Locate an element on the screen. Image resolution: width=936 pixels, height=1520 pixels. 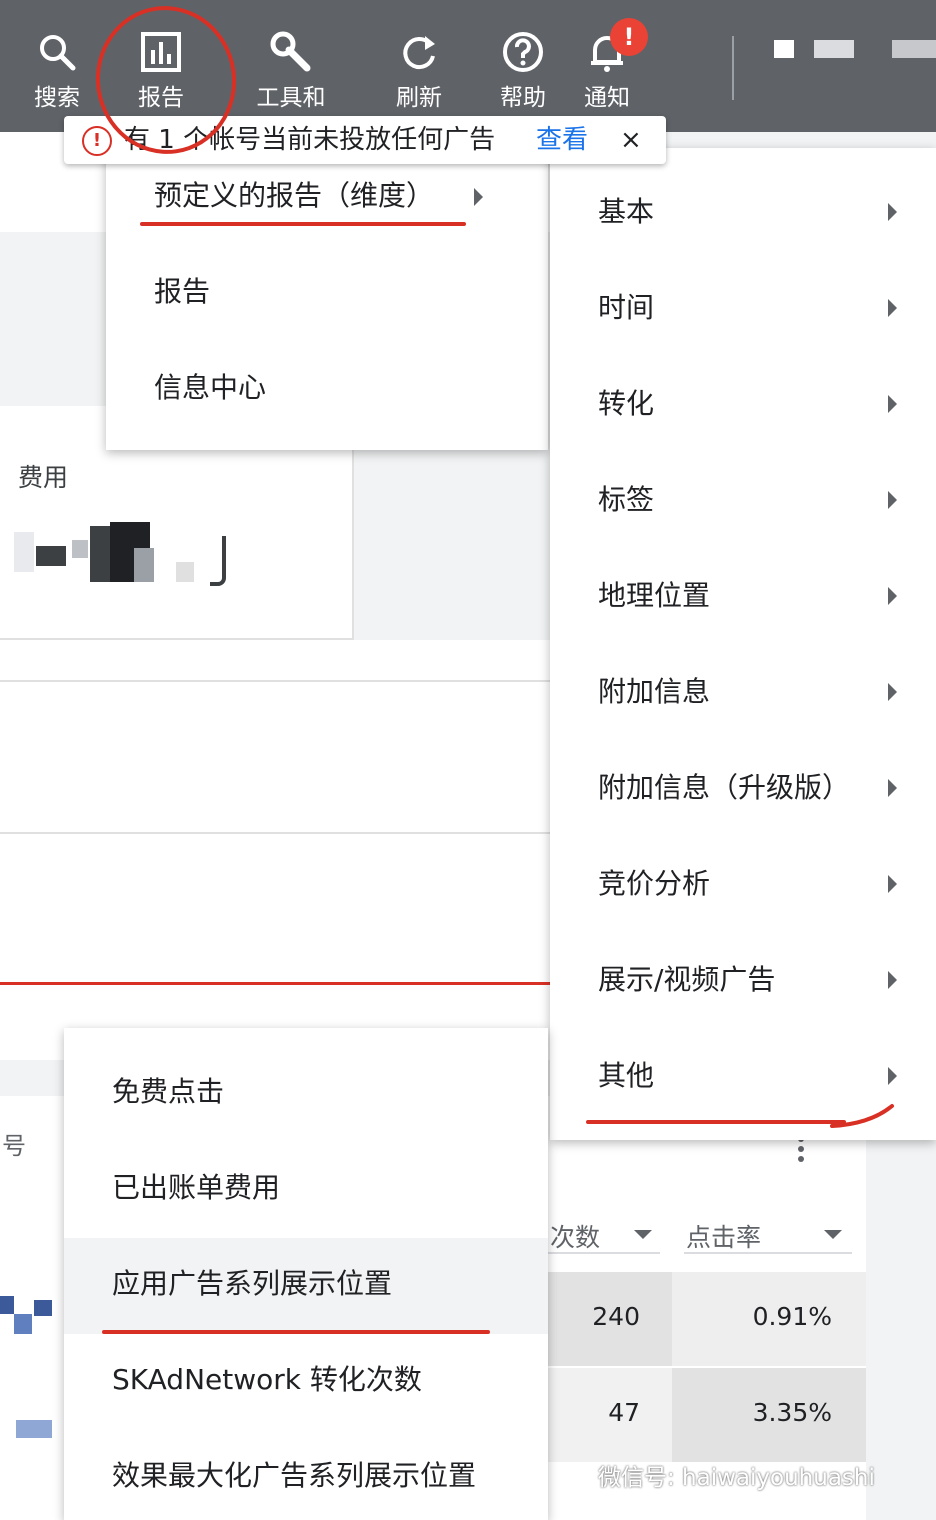
submenu-item: 展示/视频广告 is located at coordinates (686, 980).